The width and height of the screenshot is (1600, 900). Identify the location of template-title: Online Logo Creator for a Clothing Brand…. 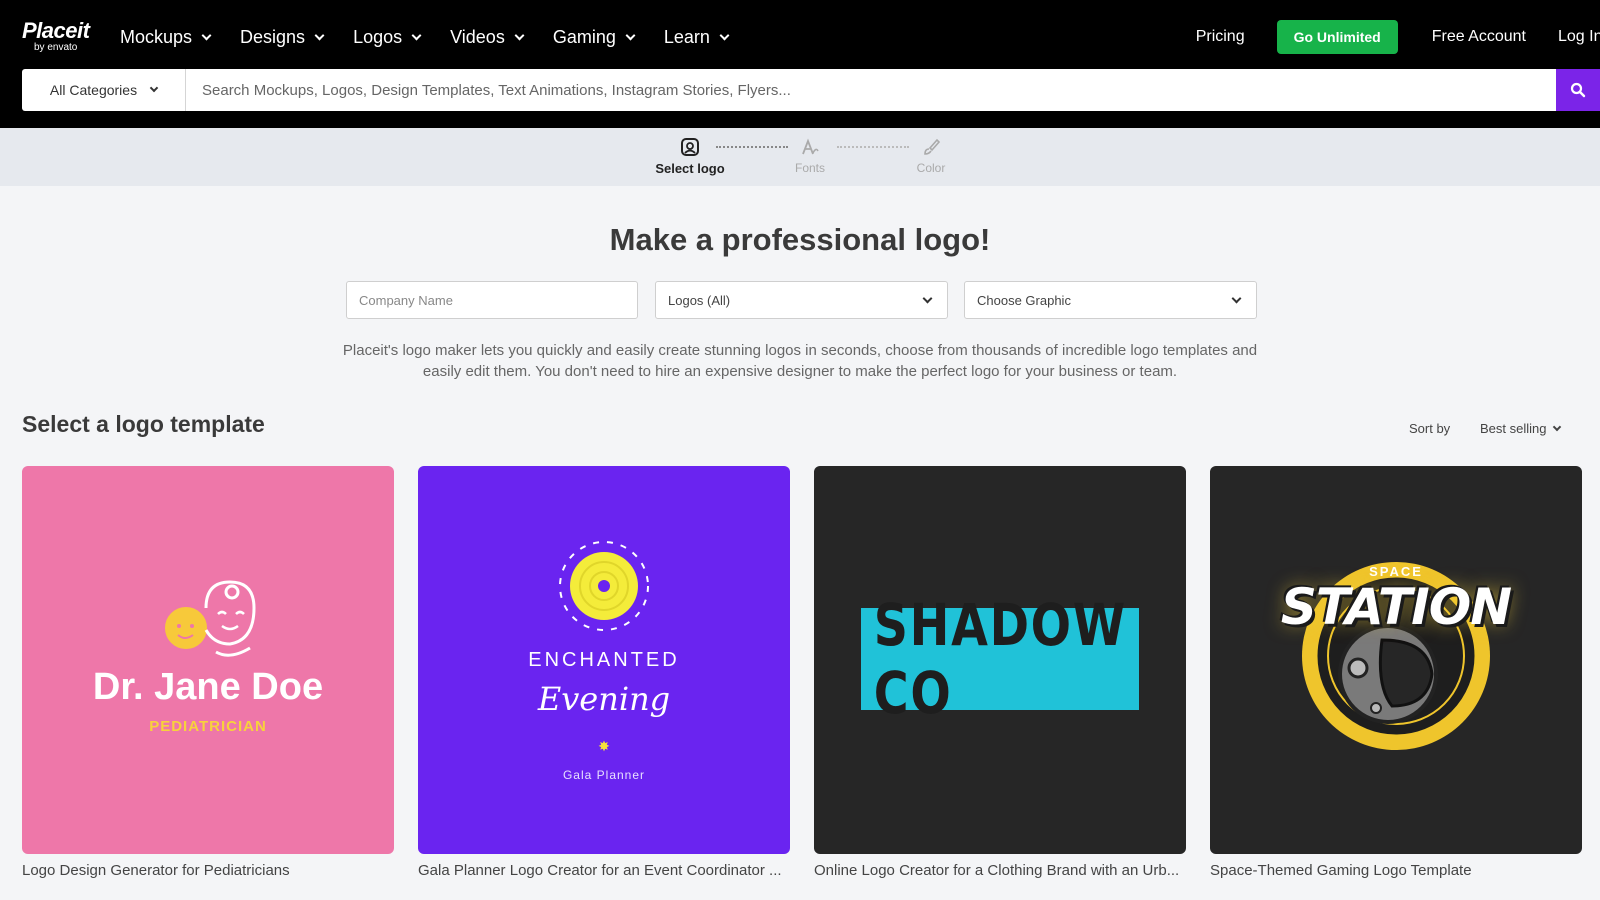
(1000, 870).